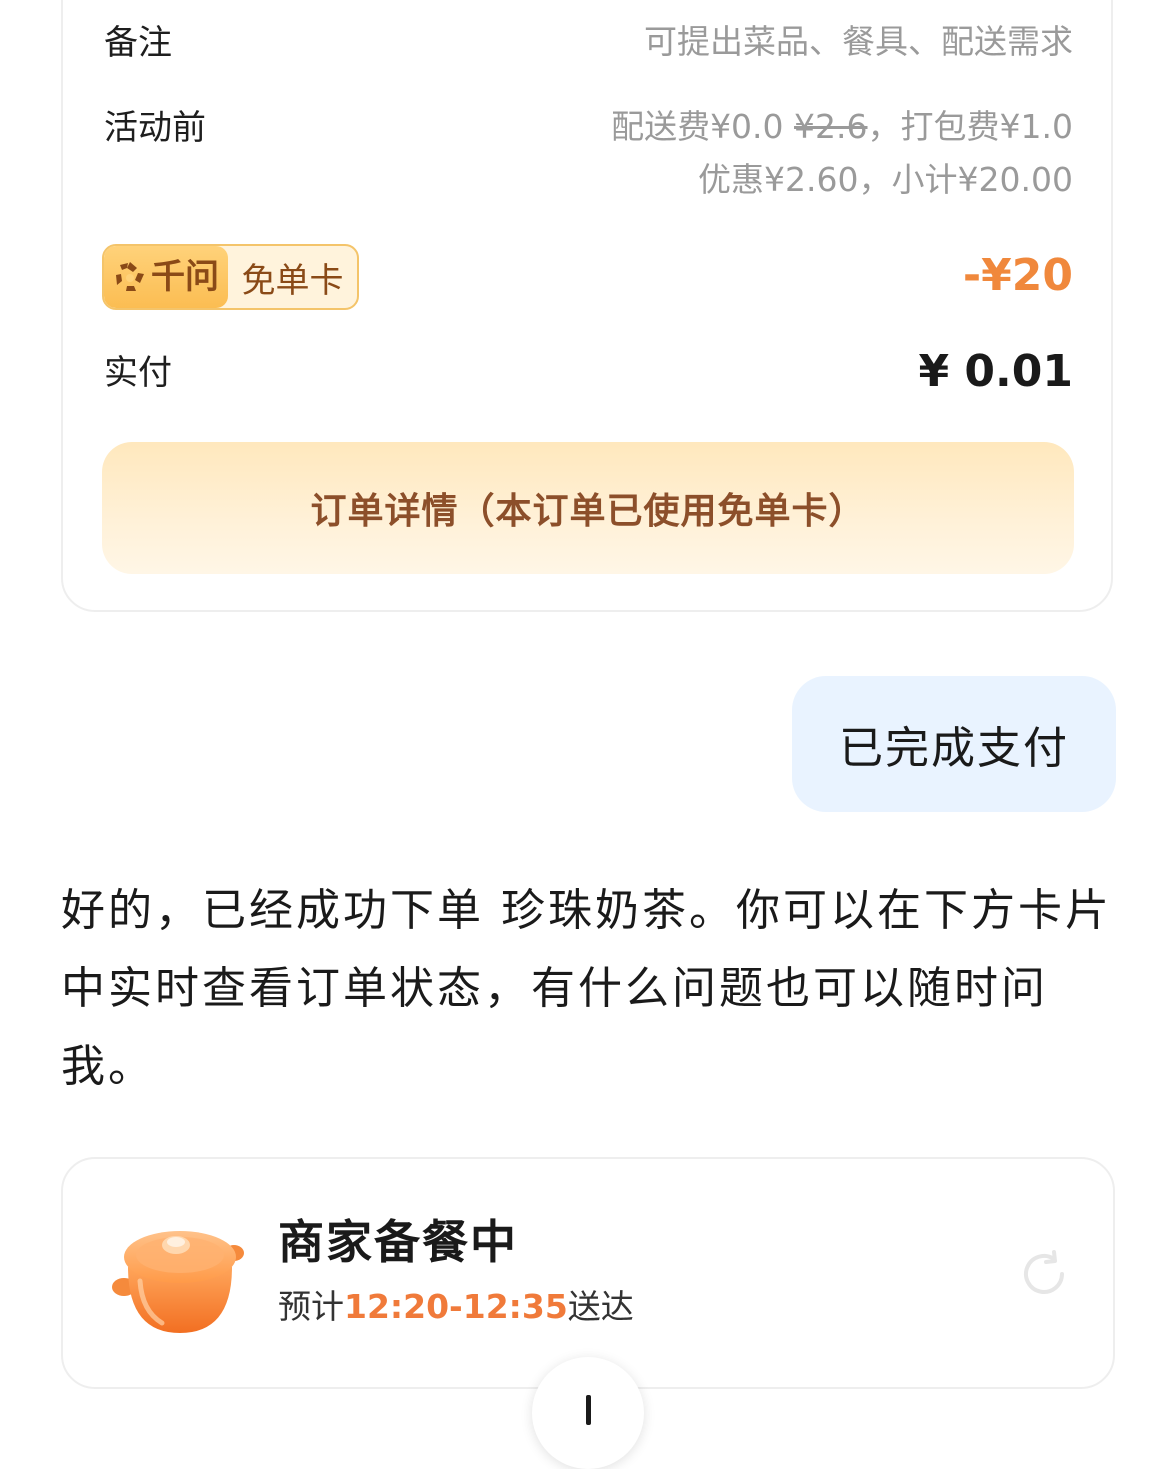  What do you see at coordinates (970, 126) in the screenshot?
I see `packing-fee-text: ，打包费¥1.0` at bounding box center [970, 126].